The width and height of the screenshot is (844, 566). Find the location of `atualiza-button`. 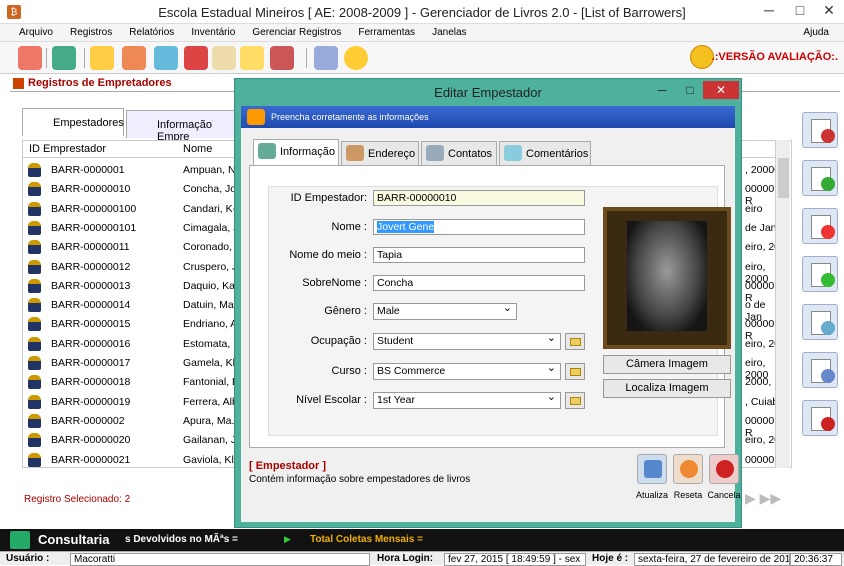

atualiza-button is located at coordinates (652, 469).